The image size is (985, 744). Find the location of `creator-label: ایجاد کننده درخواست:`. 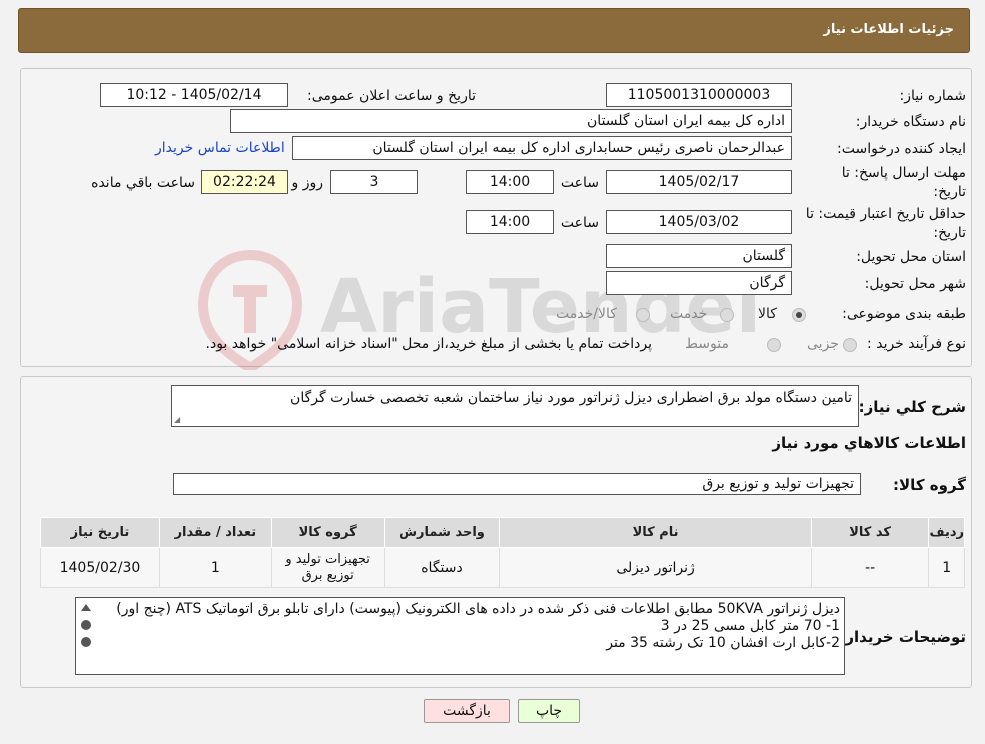

creator-label: ایجاد کننده درخواست: is located at coordinates (901, 149).